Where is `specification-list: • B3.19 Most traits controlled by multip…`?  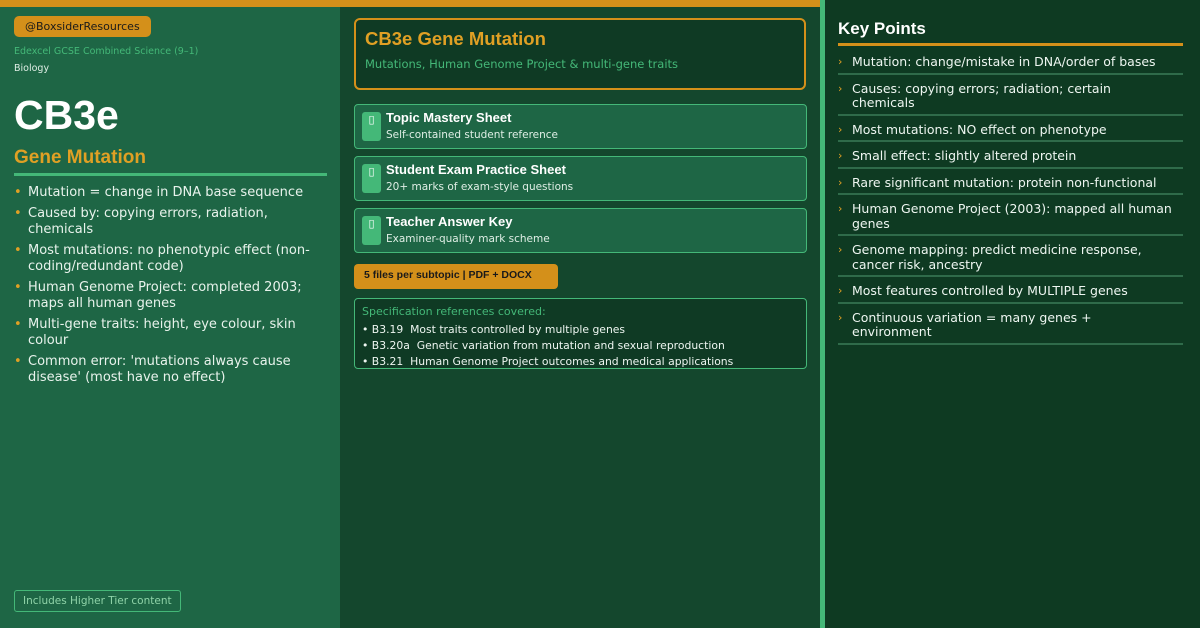
specification-list: • B3.19 Most traits controlled by multip… is located at coordinates (547, 346).